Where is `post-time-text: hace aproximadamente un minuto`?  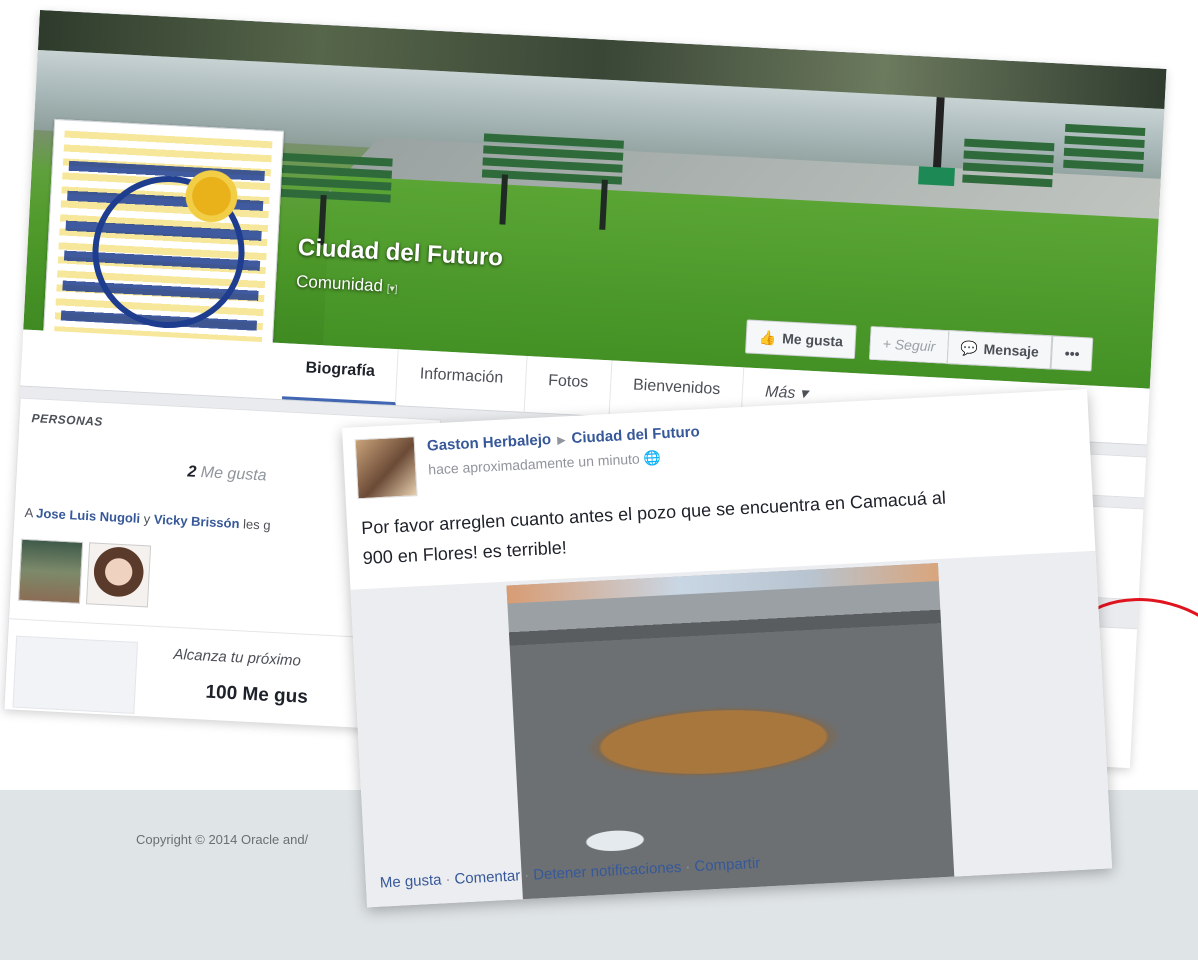 post-time-text: hace aproximadamente un minuto is located at coordinates (534, 464).